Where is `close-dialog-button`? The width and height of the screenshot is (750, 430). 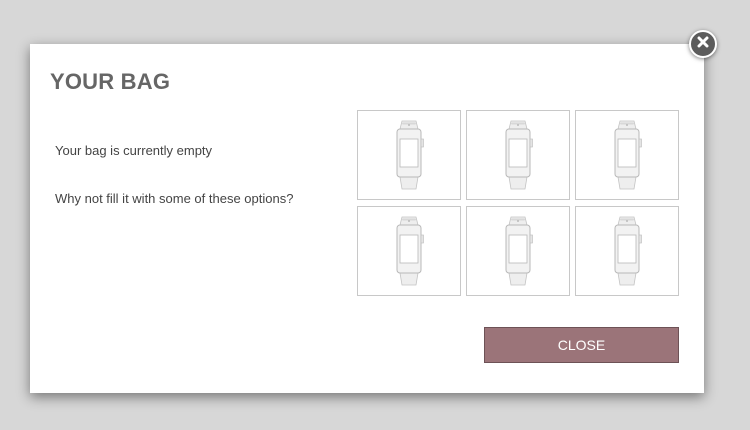 close-dialog-button is located at coordinates (703, 44).